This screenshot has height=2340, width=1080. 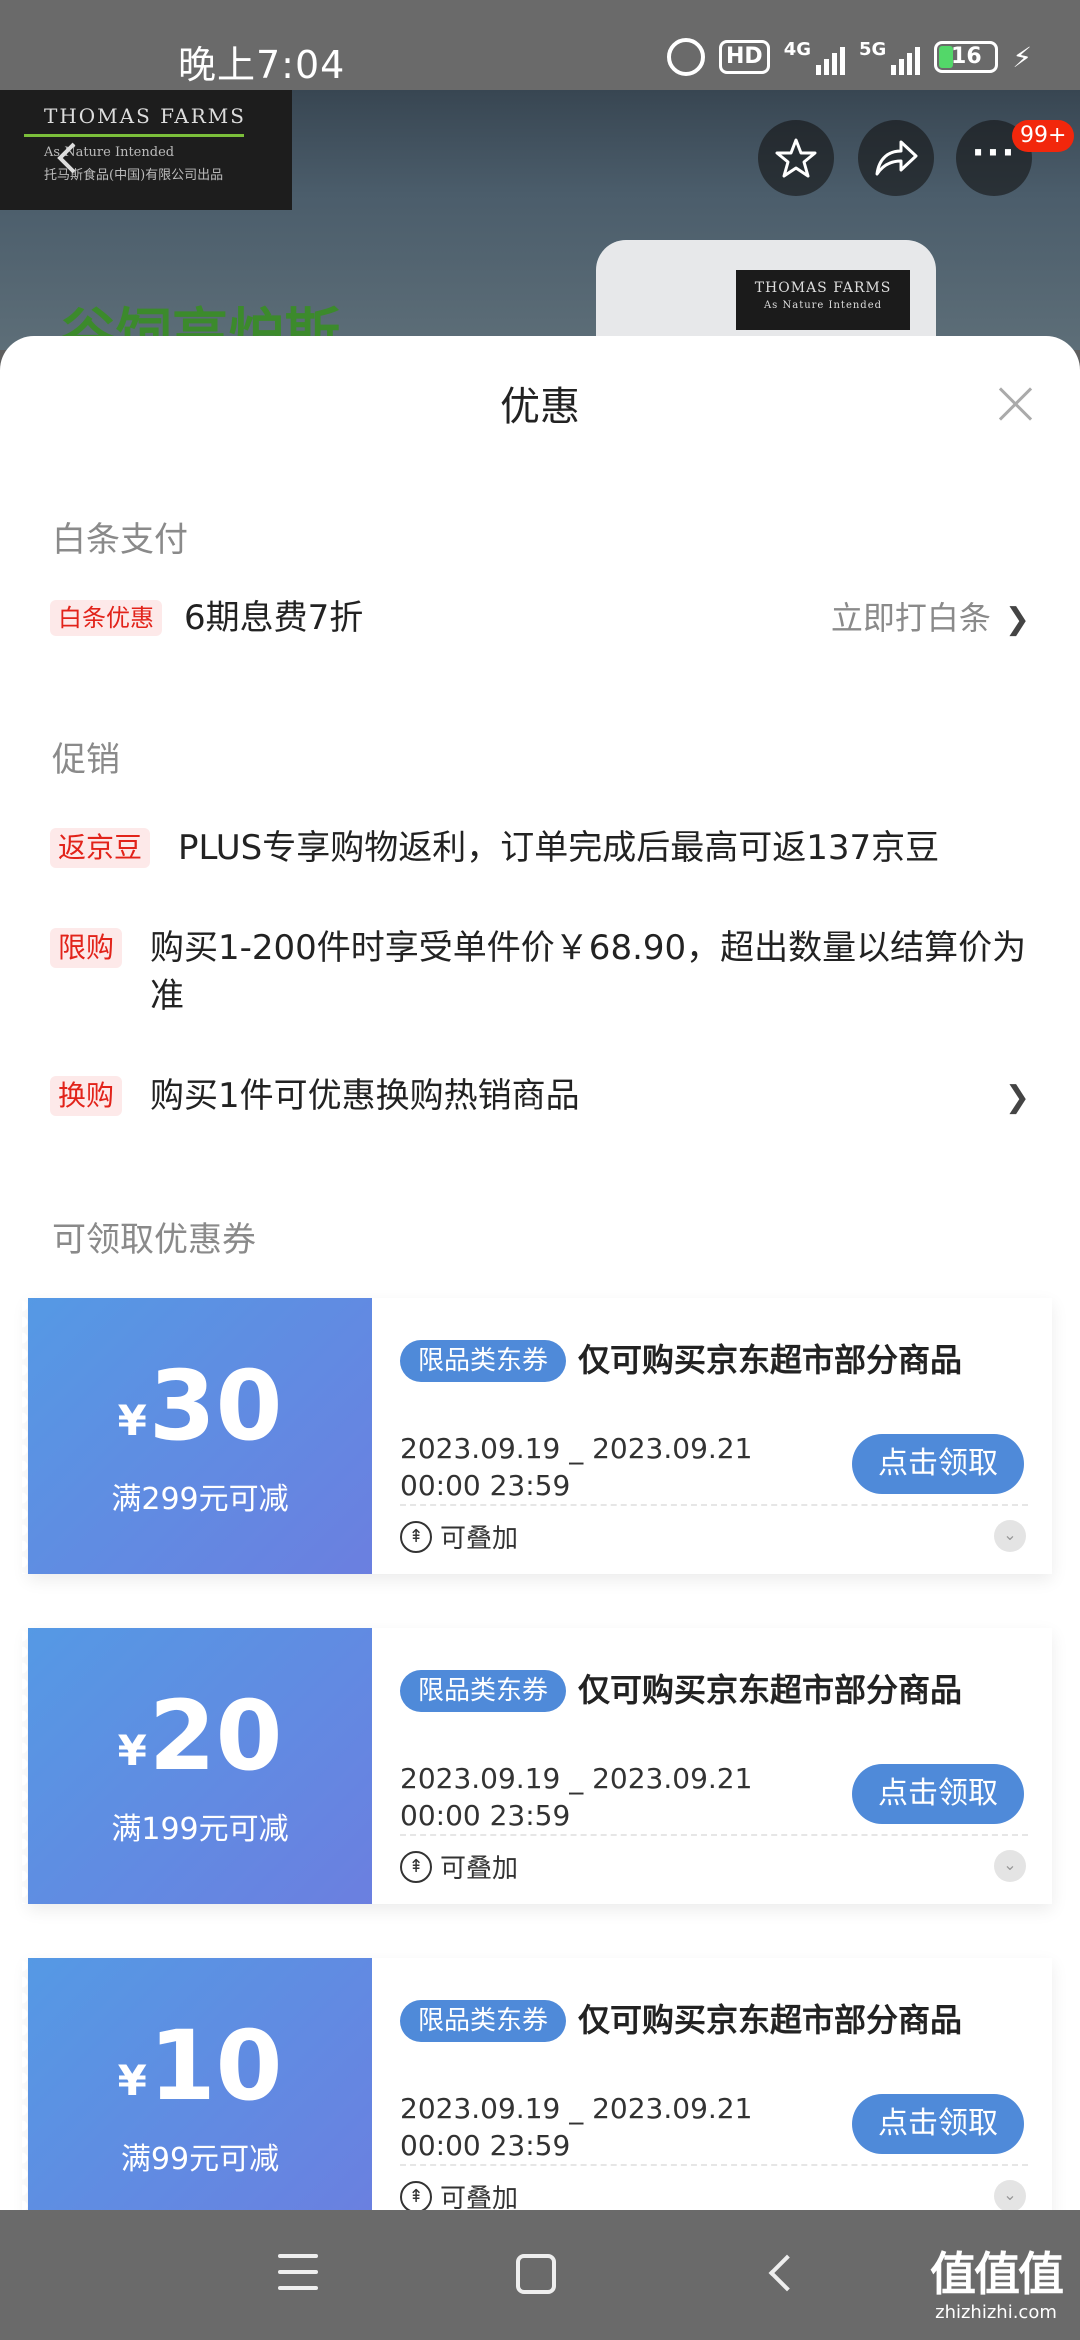 I want to click on coupon-value: ¥20 满199元可减, so click(x=197, y=1766).